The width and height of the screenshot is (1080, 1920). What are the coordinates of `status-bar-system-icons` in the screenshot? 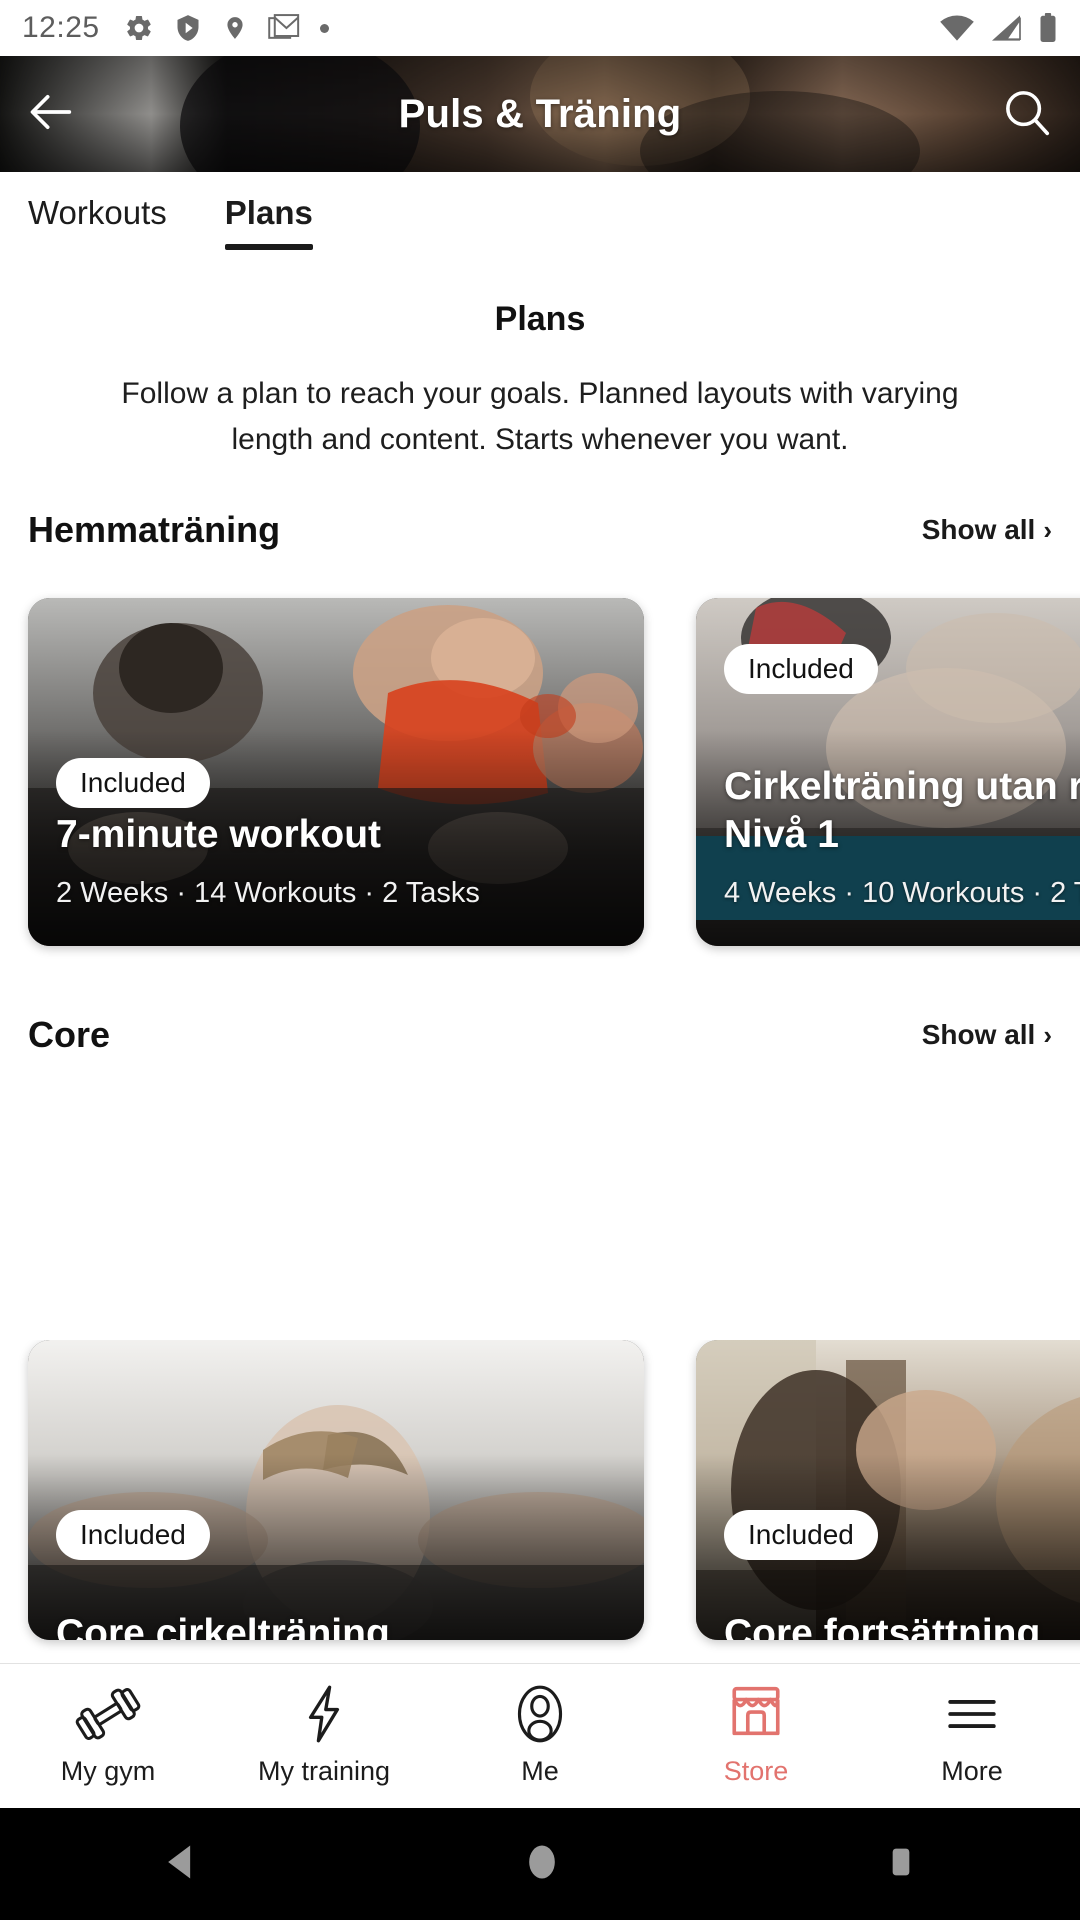 It's located at (999, 28).